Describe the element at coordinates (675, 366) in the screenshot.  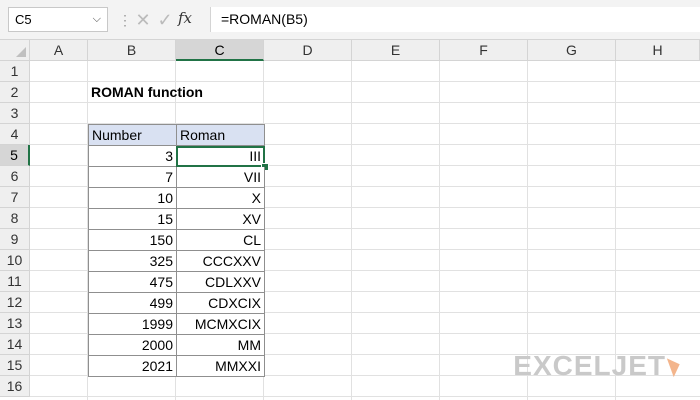
I see `logo-mark-icon` at that location.